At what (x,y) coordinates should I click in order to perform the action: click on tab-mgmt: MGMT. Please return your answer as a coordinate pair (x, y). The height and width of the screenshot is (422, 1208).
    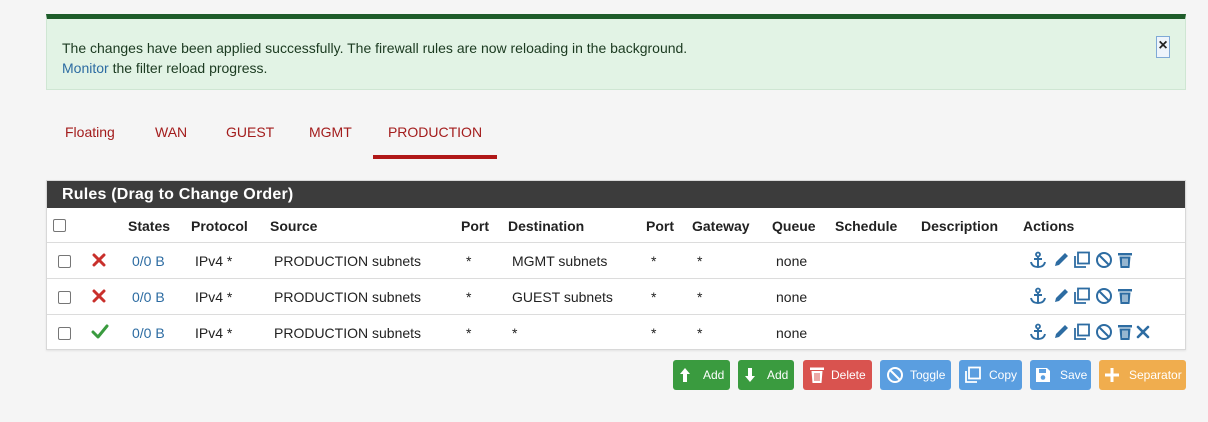
    Looking at the image, I should click on (330, 132).